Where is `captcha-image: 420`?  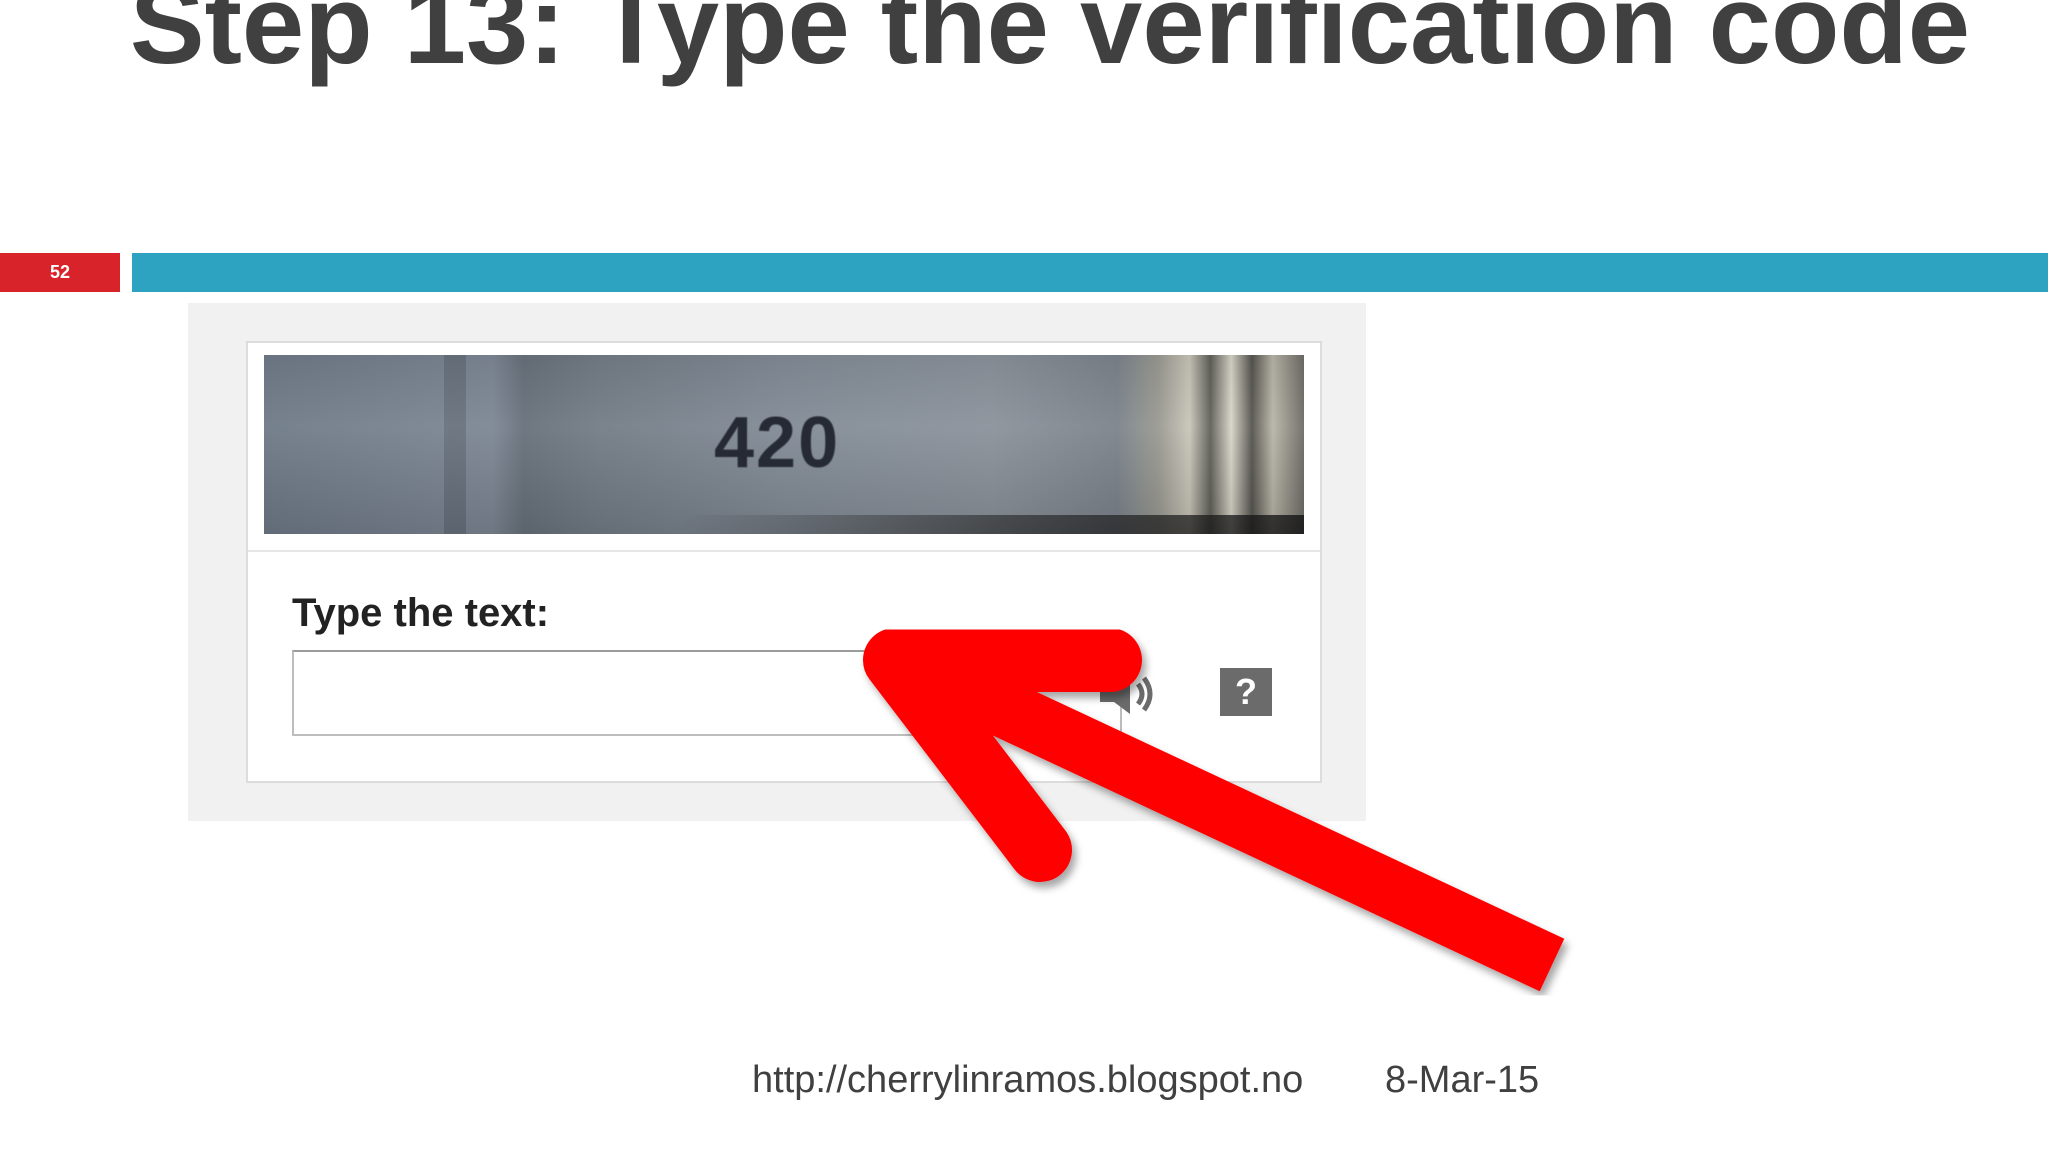 captcha-image: 420 is located at coordinates (784, 444).